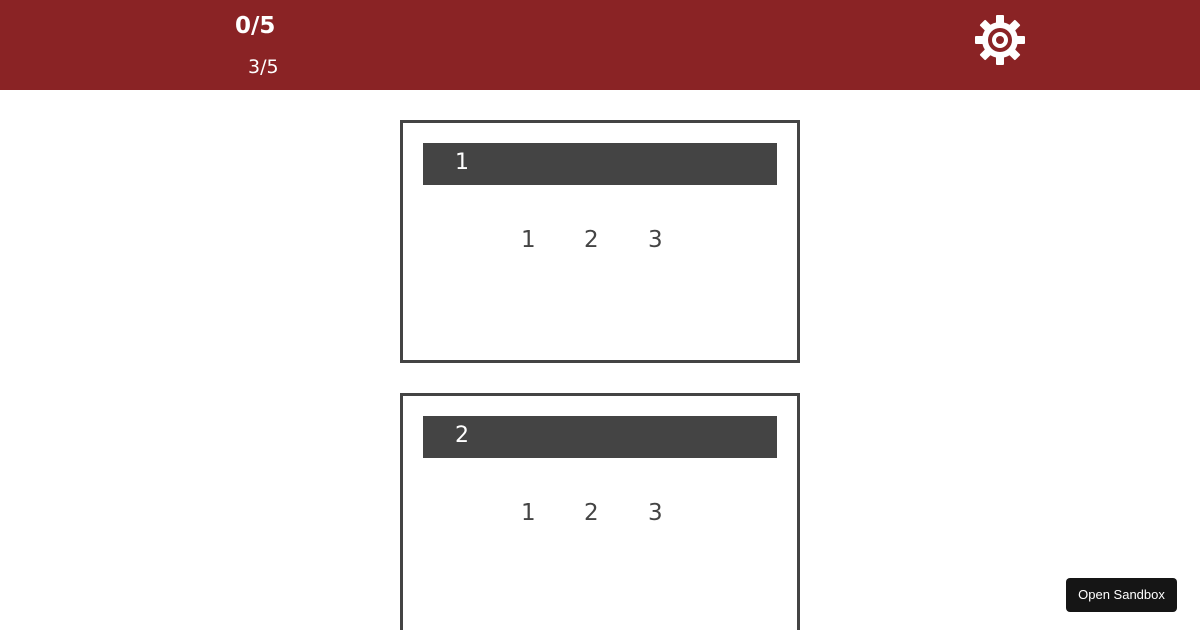 This screenshot has height=630, width=1200. Describe the element at coordinates (591, 240) in the screenshot. I see `card-1-choice-2: 2` at that location.